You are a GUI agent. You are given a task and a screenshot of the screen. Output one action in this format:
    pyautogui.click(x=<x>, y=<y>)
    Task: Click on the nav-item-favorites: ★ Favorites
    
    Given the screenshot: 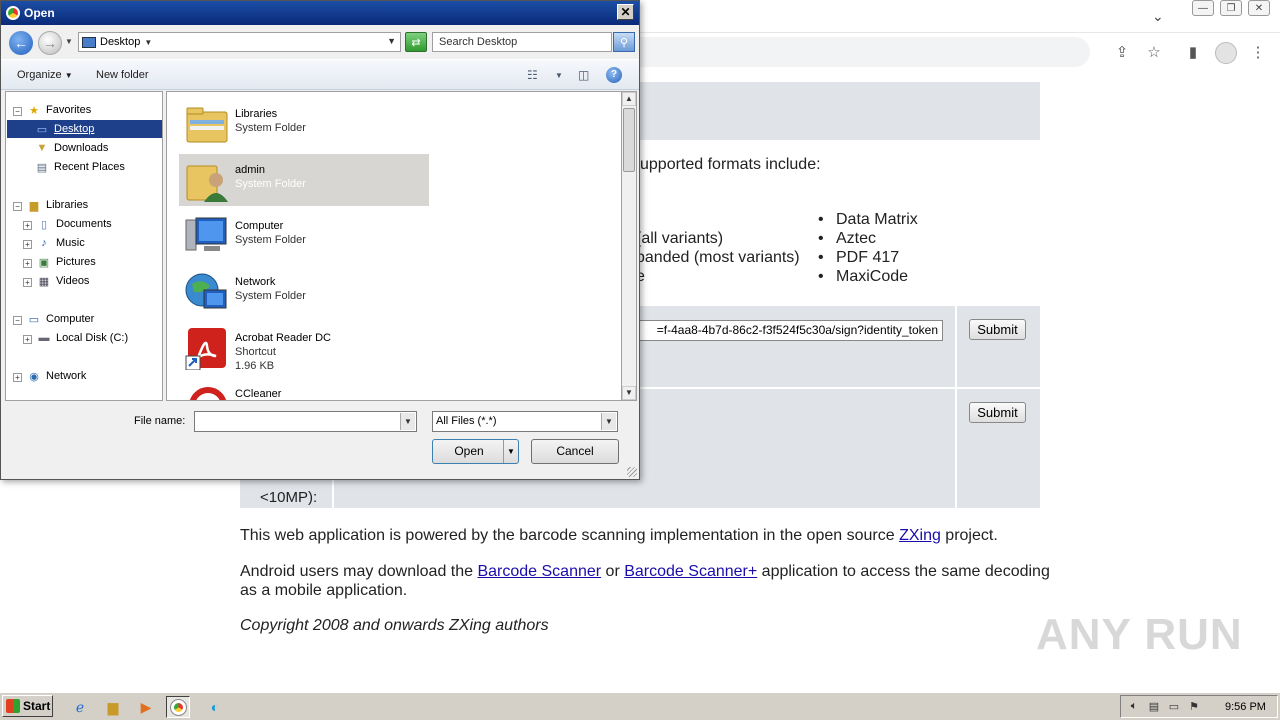 What is the action you would take?
    pyautogui.click(x=58, y=110)
    